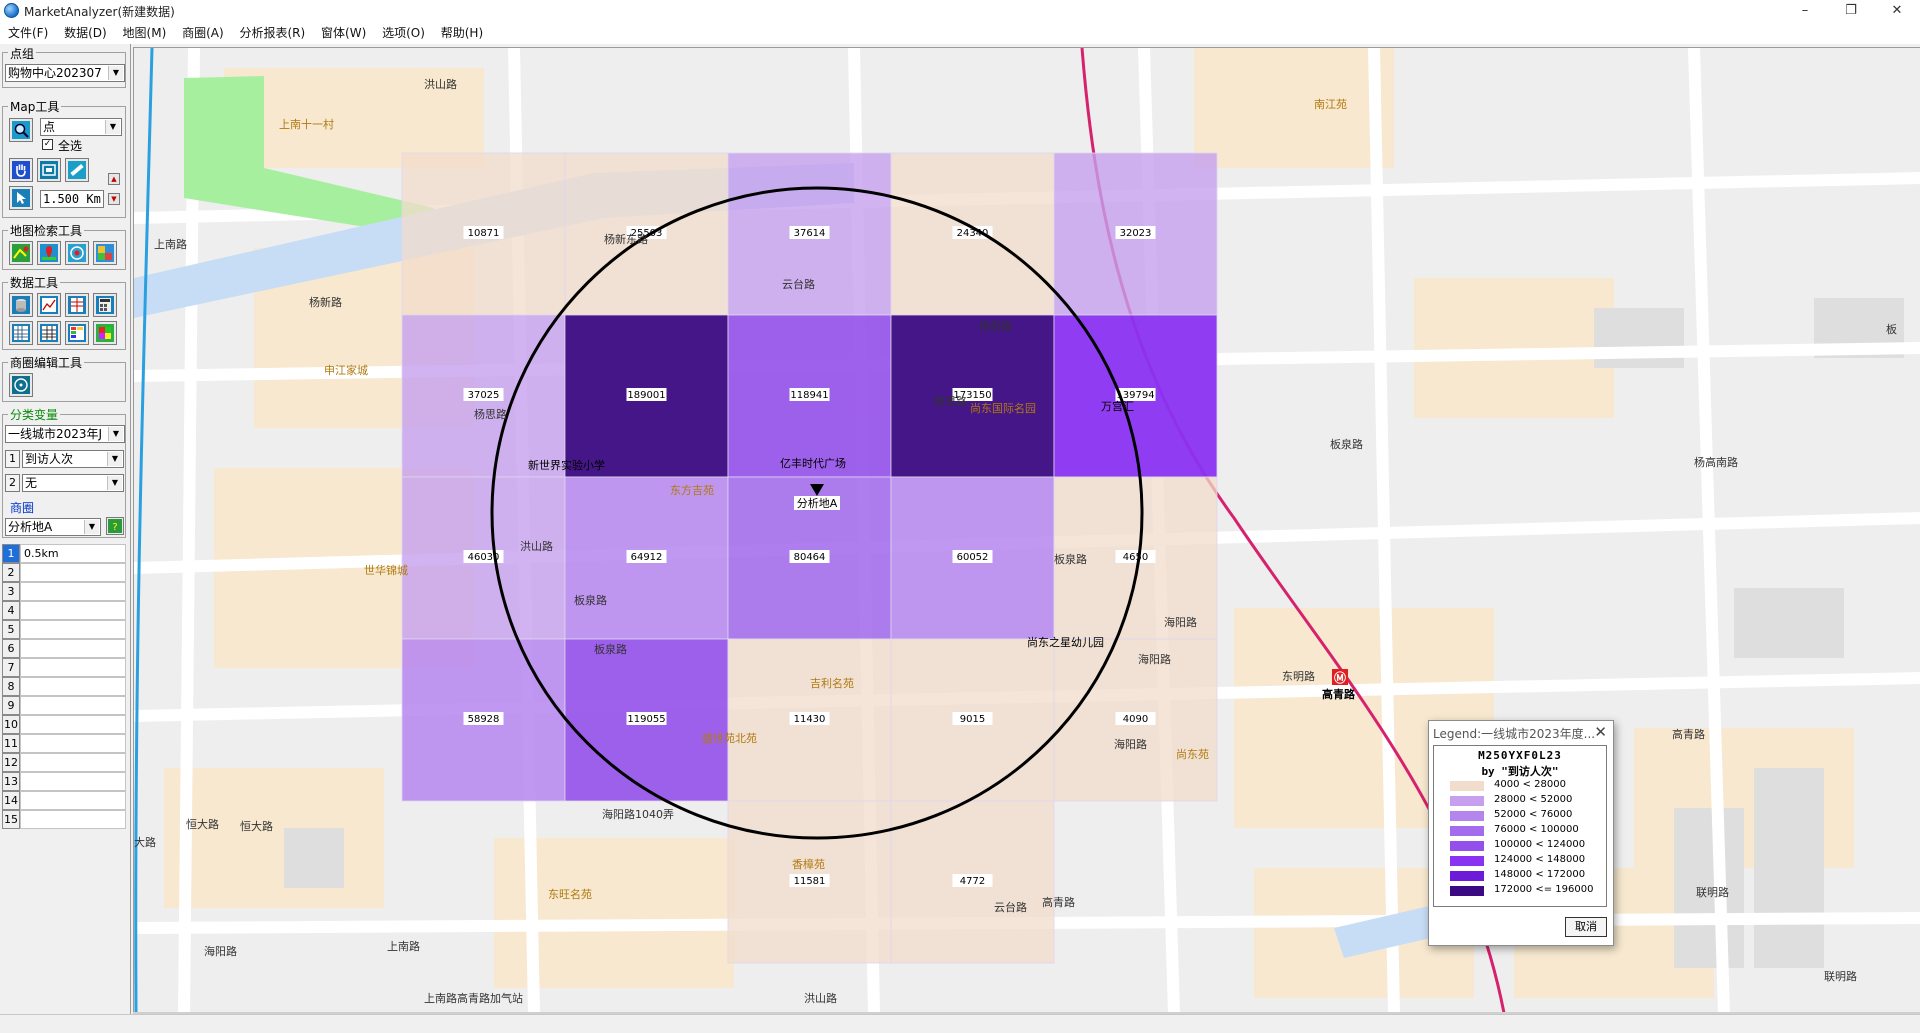 The image size is (1920, 1033). What do you see at coordinates (65, 73) in the screenshot?
I see `point-group-select: 购物中心202307 ▼` at bounding box center [65, 73].